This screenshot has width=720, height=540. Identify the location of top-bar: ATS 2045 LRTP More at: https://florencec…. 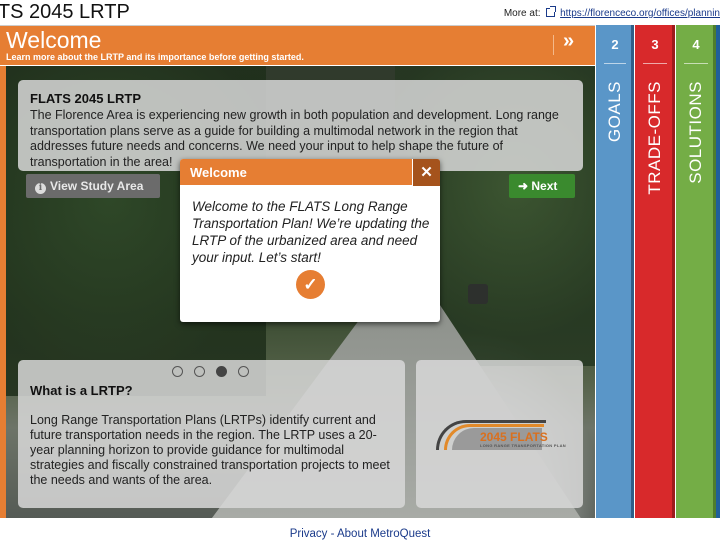
(360, 12).